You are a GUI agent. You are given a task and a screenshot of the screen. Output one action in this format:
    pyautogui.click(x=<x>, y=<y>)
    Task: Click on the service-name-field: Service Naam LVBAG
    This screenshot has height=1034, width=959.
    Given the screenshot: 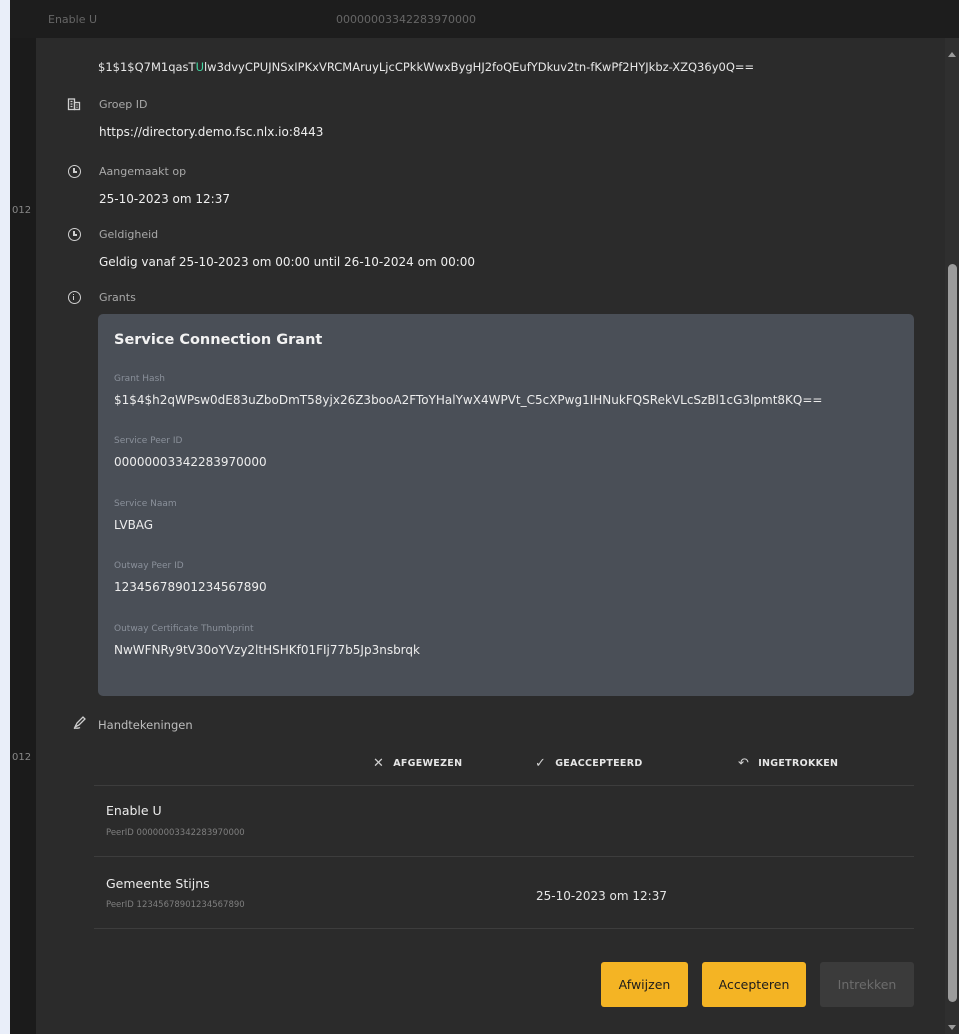 What is the action you would take?
    pyautogui.click(x=145, y=515)
    